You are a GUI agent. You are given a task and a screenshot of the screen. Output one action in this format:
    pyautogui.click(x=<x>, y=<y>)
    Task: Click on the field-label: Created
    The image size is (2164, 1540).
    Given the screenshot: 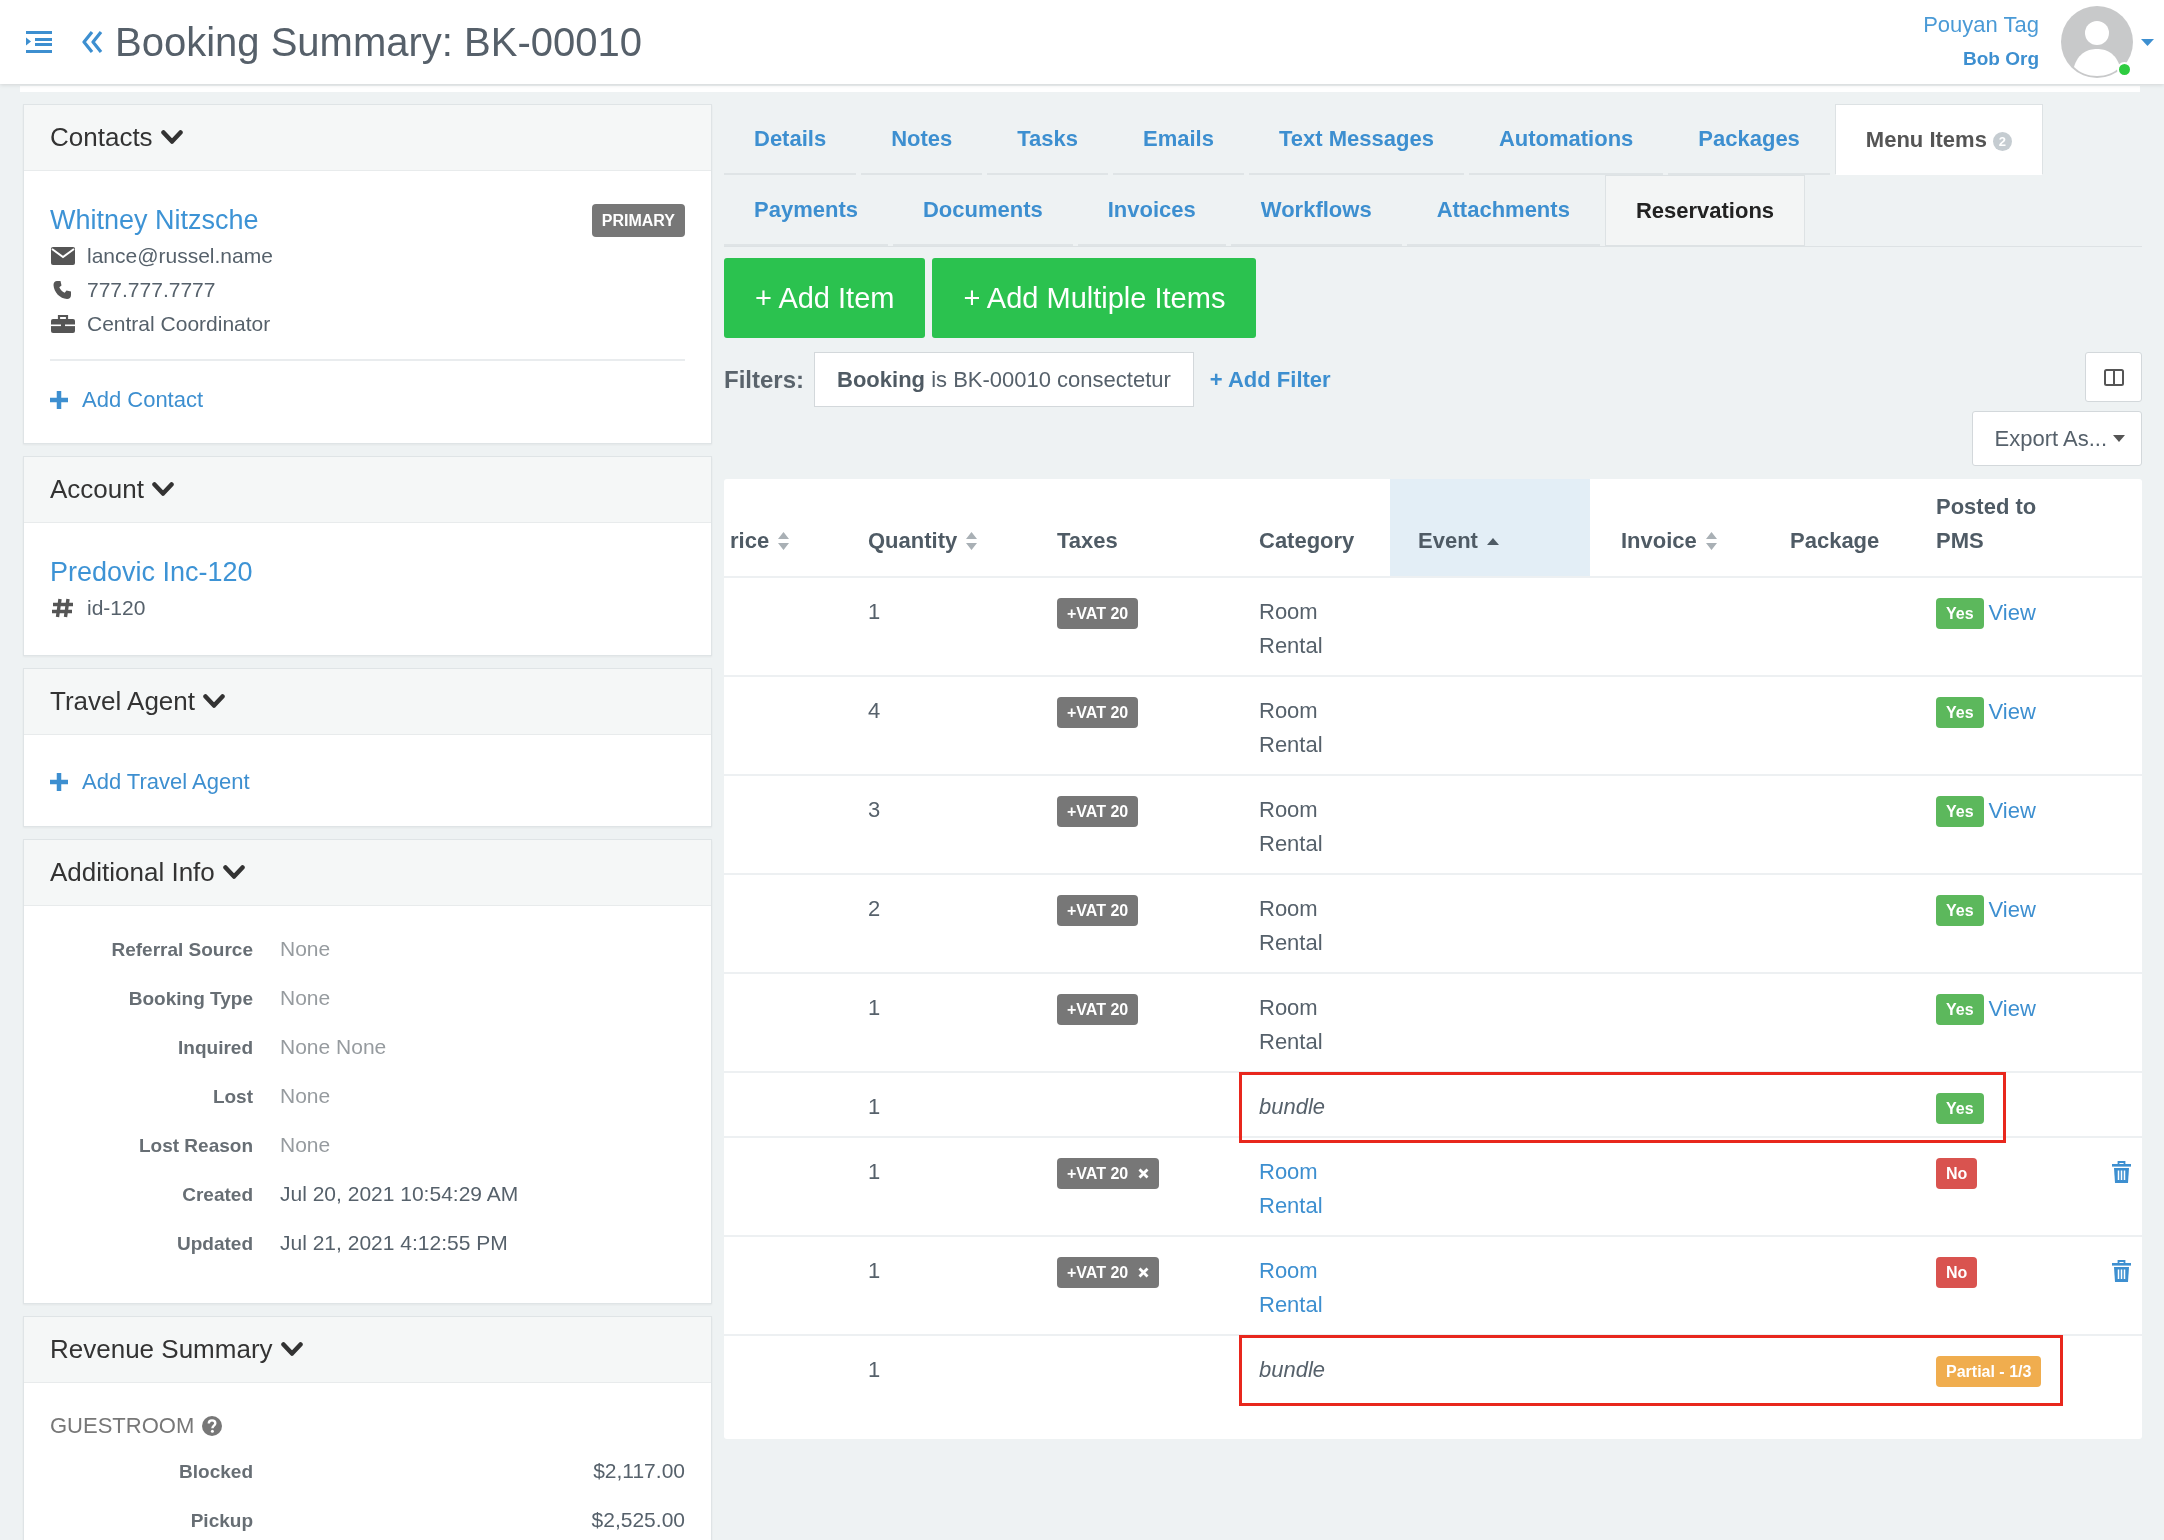 What is the action you would take?
    pyautogui.click(x=217, y=1195)
    